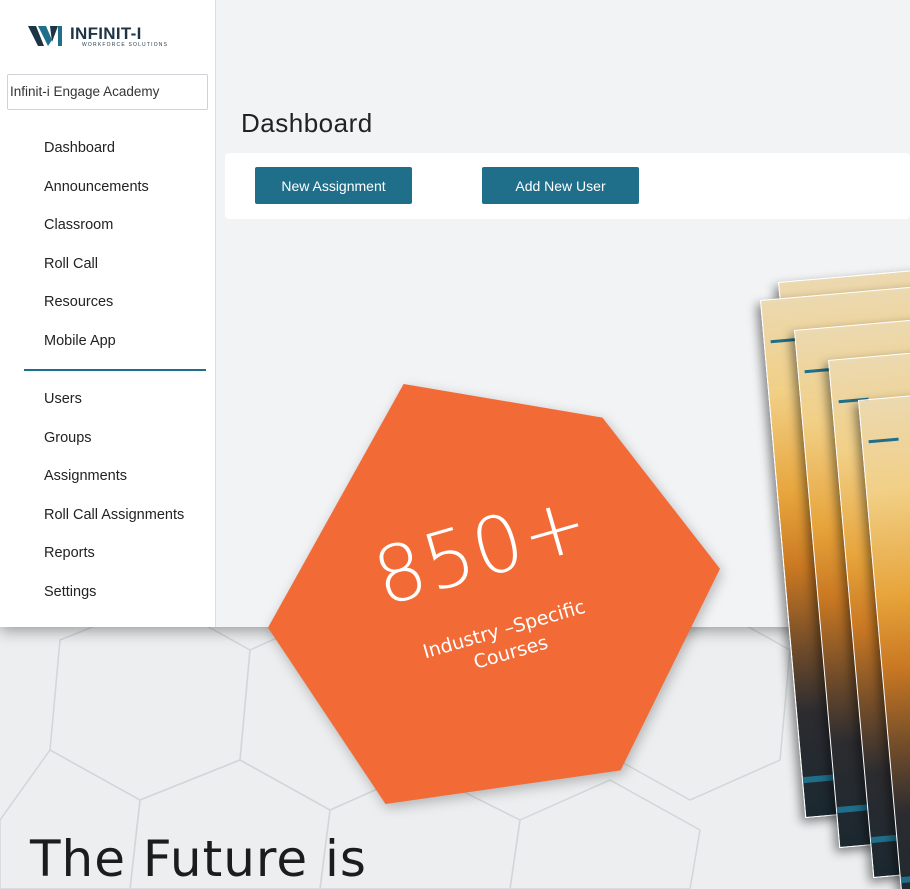  I want to click on headline: The Future is, so click(198, 859).